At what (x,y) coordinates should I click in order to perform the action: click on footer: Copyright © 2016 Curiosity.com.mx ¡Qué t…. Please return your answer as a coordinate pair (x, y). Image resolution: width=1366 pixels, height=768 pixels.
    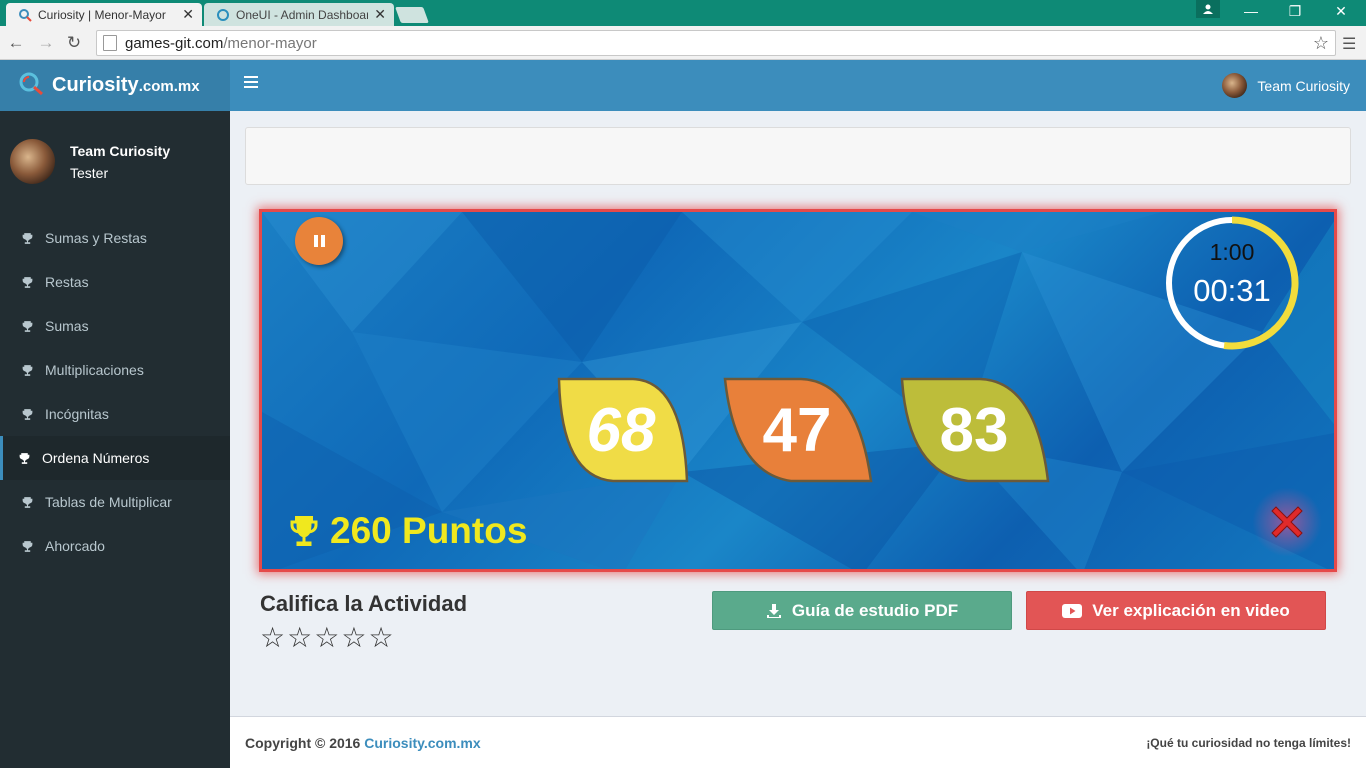
    Looking at the image, I should click on (798, 742).